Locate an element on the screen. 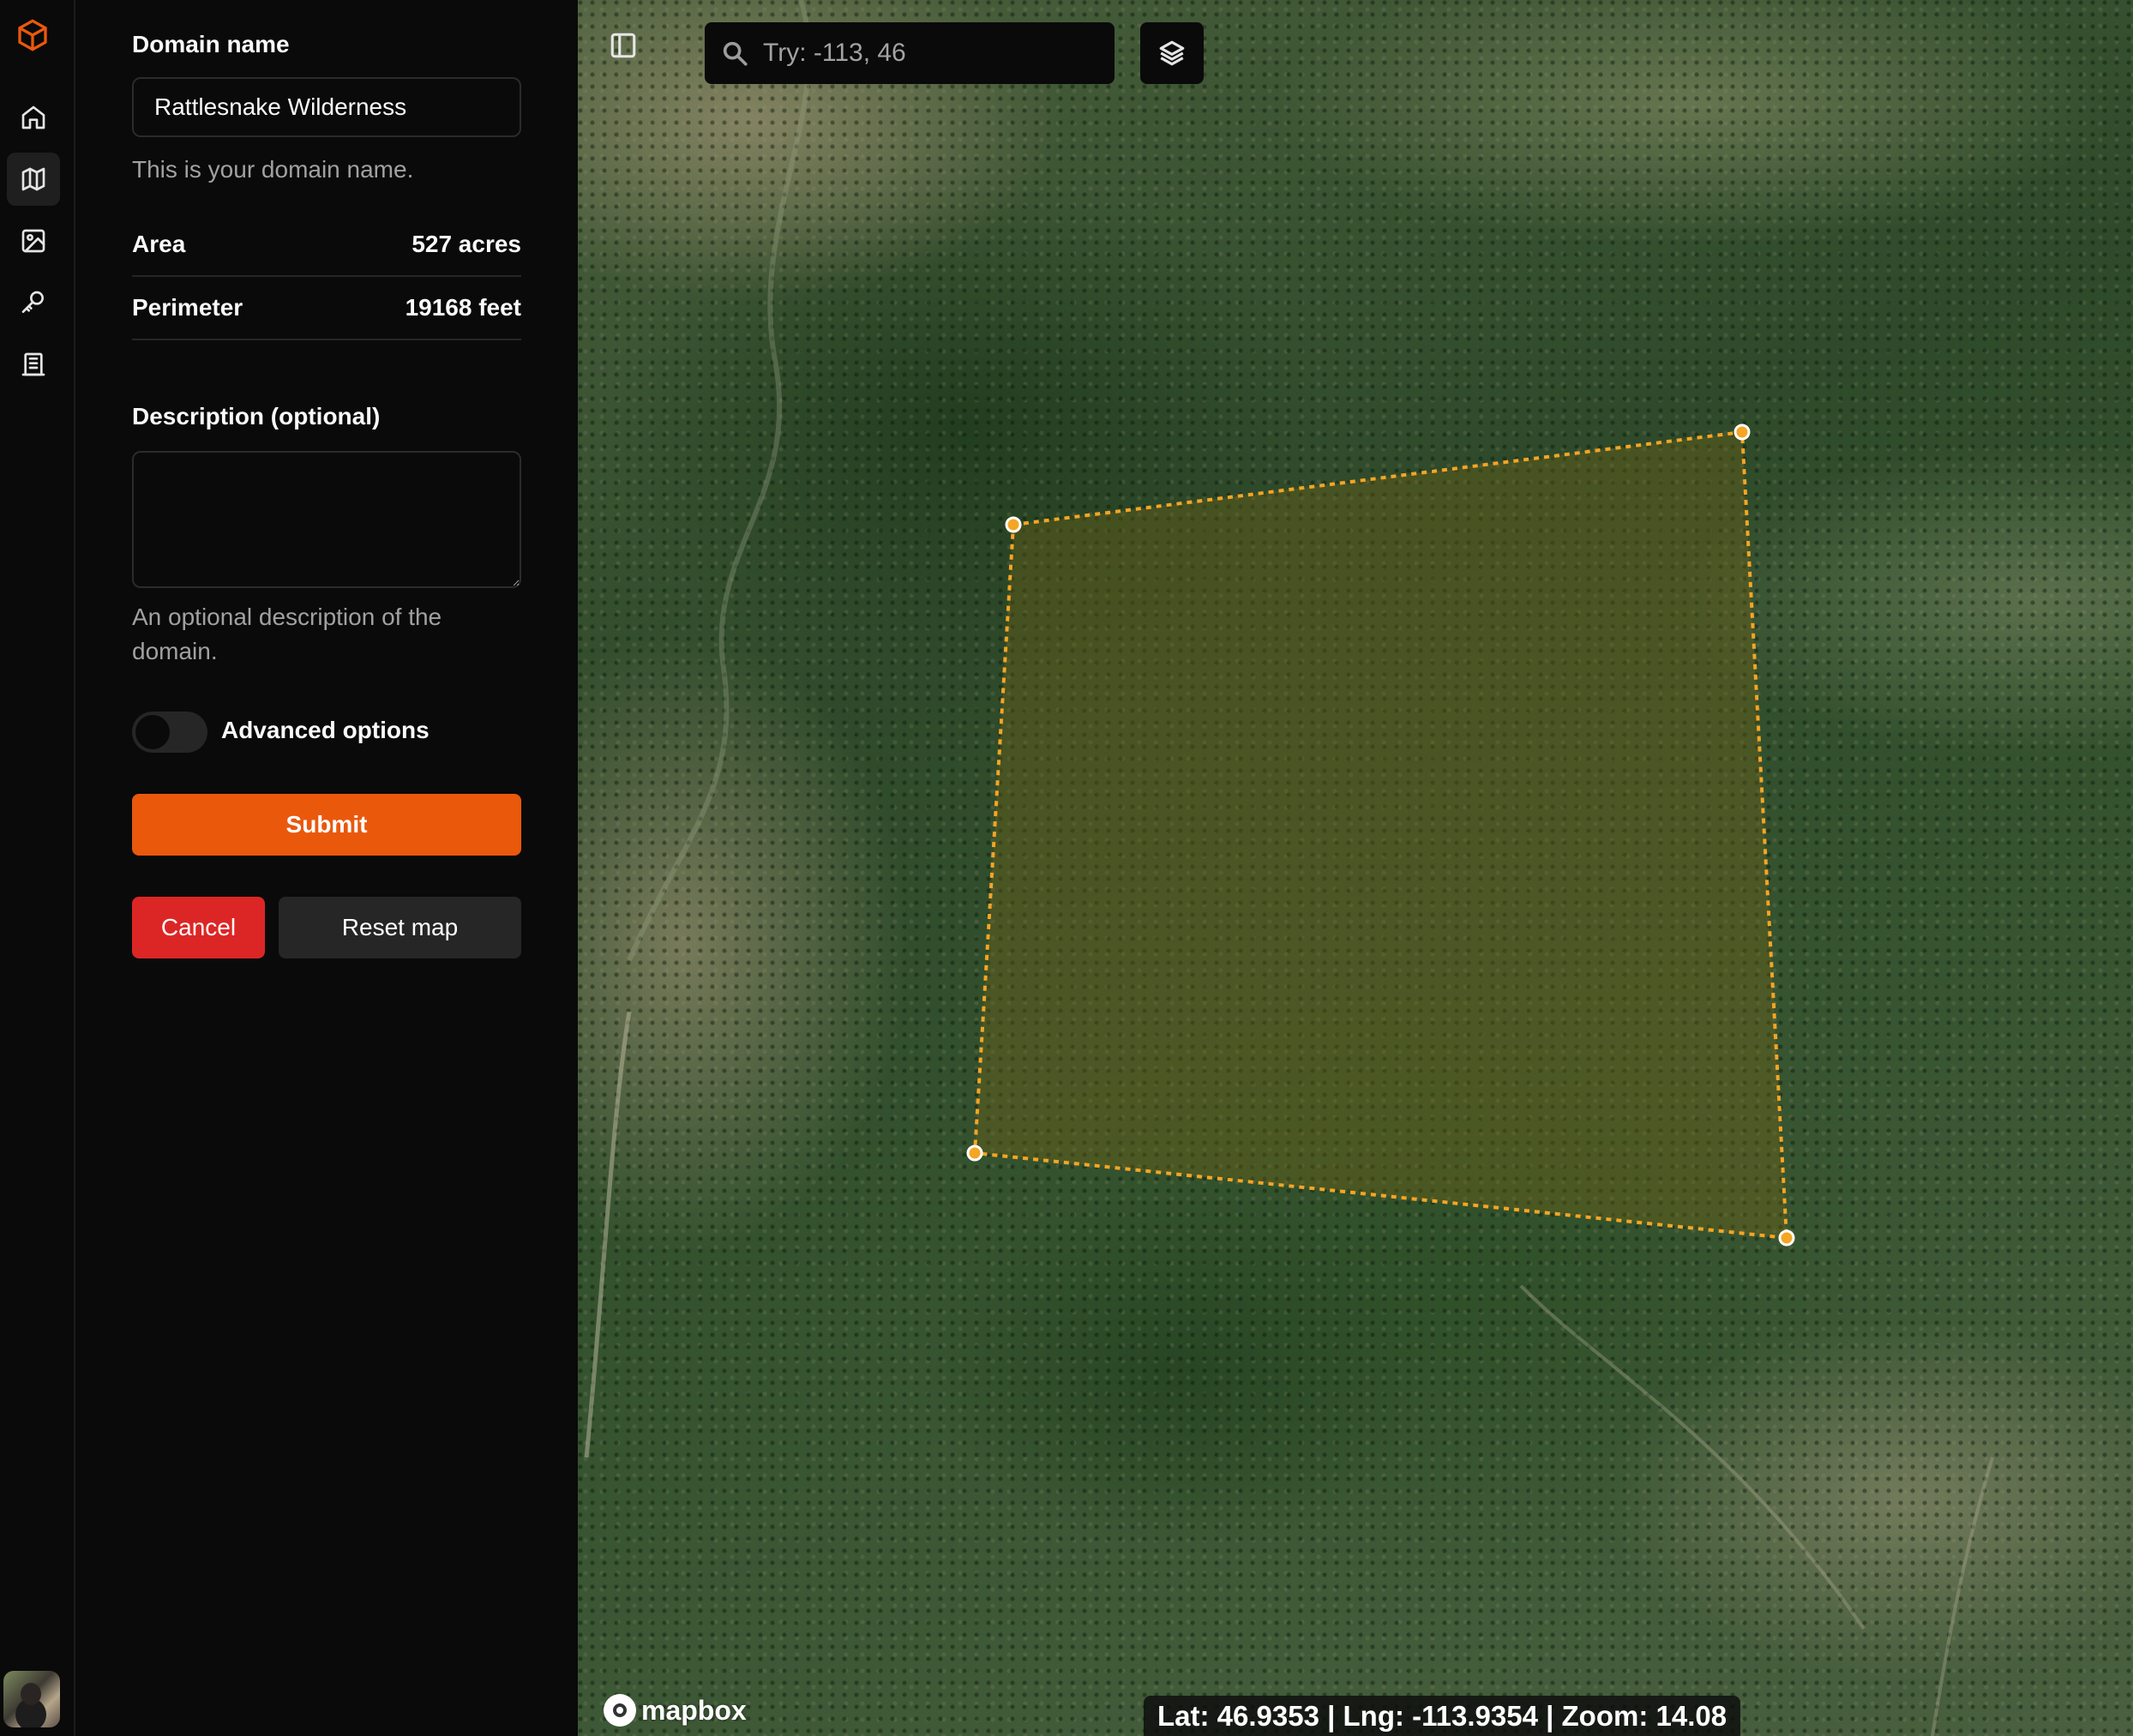  building-icon is located at coordinates (33, 364).